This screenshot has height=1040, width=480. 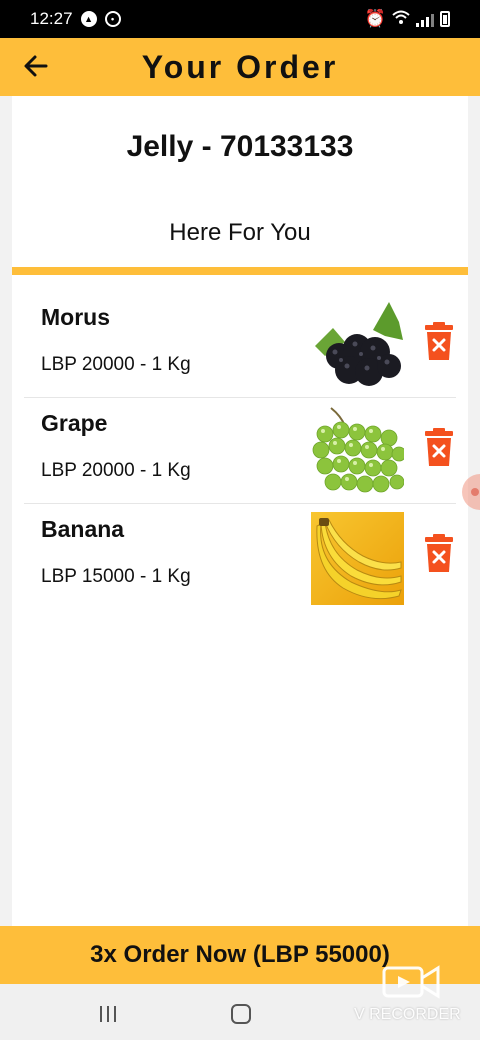 What do you see at coordinates (240, 232) in the screenshot?
I see `store-tagline: Here For You` at bounding box center [240, 232].